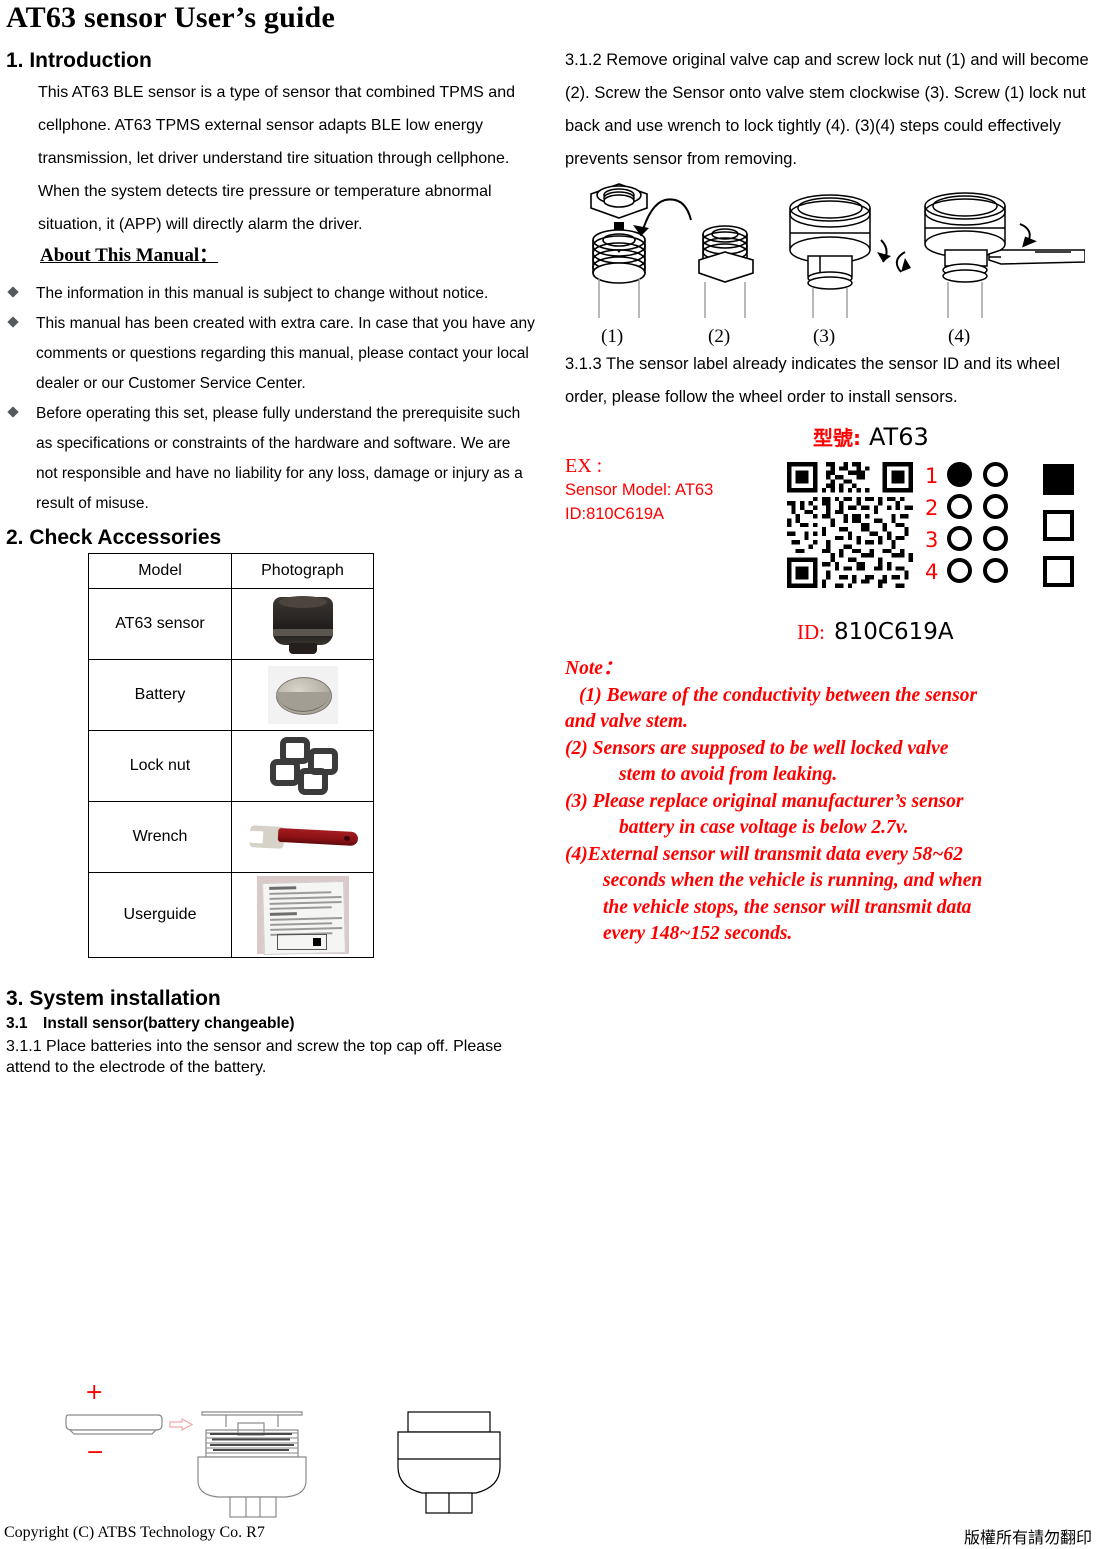  I want to click on valve-caption-1: (1), so click(612, 336).